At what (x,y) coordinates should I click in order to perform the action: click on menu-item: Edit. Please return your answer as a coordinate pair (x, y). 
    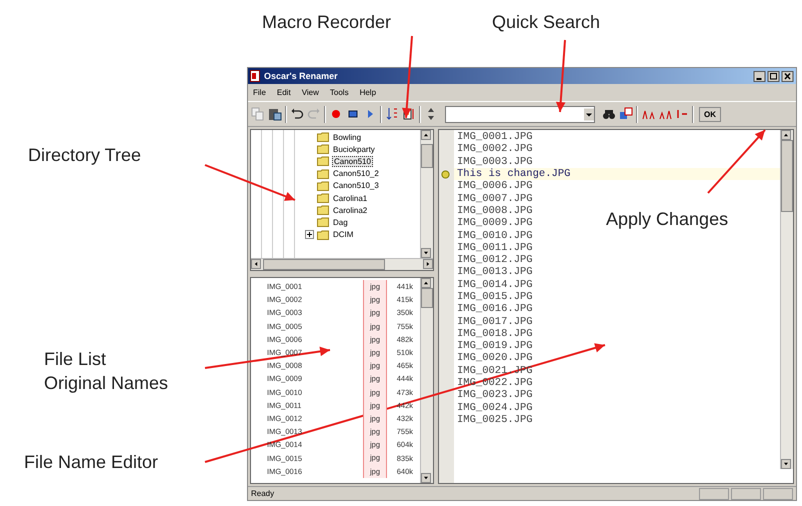
    Looking at the image, I should click on (283, 92).